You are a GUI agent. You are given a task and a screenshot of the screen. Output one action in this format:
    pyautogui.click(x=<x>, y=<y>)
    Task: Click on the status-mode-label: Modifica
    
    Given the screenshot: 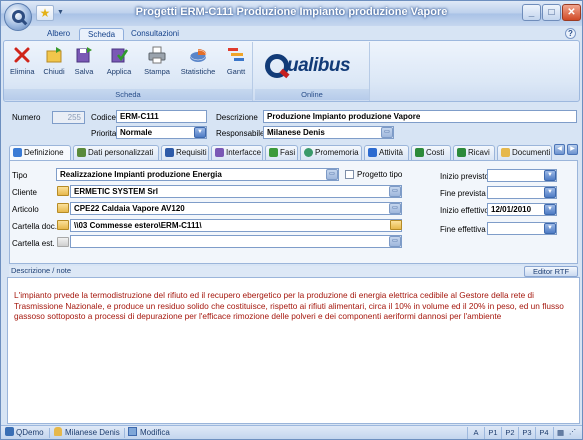 What is the action you would take?
    pyautogui.click(x=155, y=432)
    